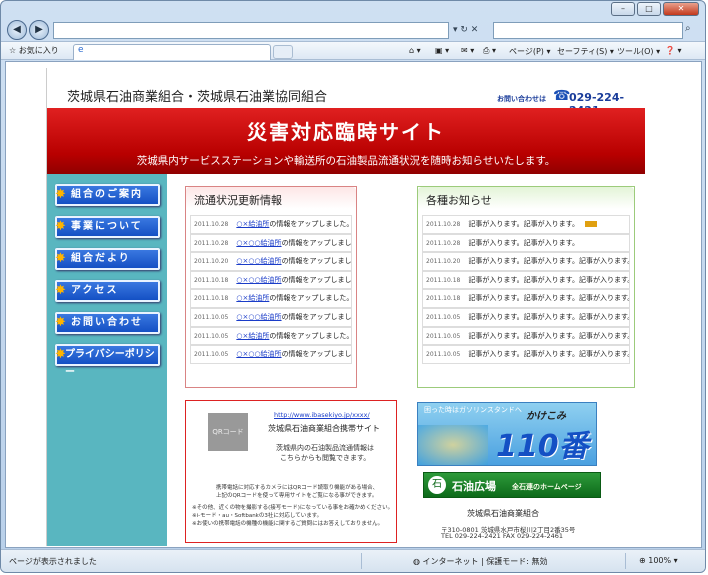 Image resolution: width=708 pixels, height=575 pixels. What do you see at coordinates (346, 132) in the screenshot?
I see `banner-title: 災害対応臨時サイト` at bounding box center [346, 132].